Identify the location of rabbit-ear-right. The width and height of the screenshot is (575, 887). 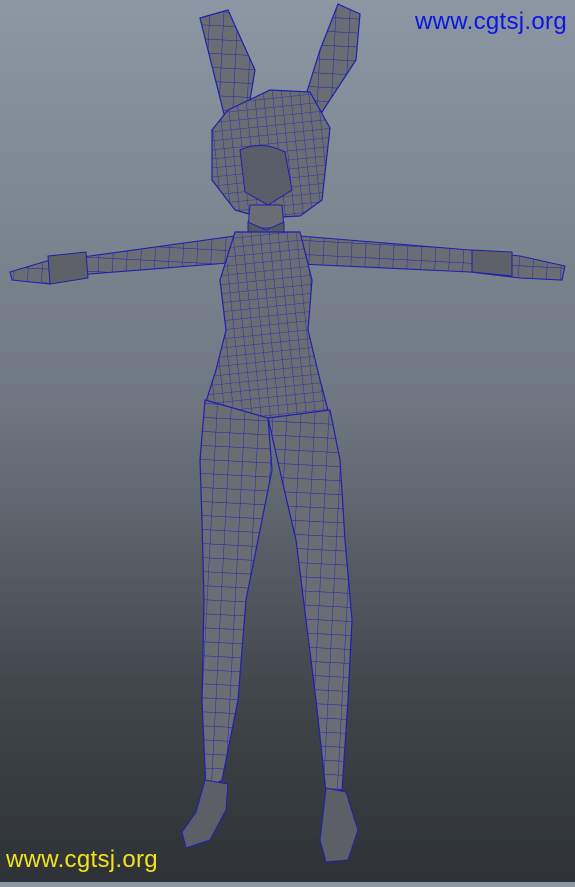
(332, 58).